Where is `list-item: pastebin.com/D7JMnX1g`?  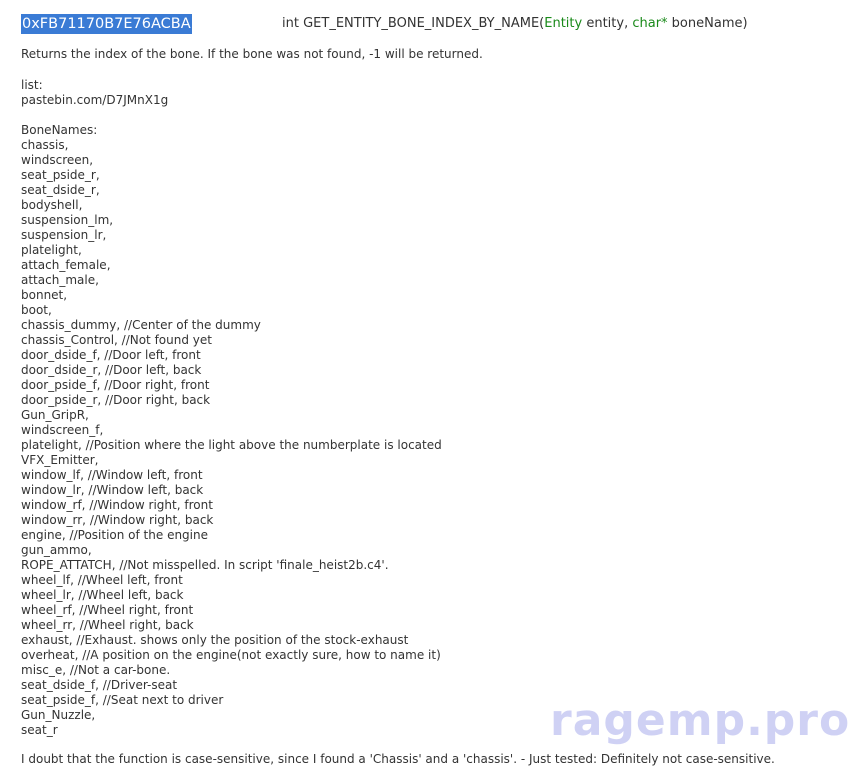 list-item: pastebin.com/D7JMnX1g is located at coordinates (95, 100).